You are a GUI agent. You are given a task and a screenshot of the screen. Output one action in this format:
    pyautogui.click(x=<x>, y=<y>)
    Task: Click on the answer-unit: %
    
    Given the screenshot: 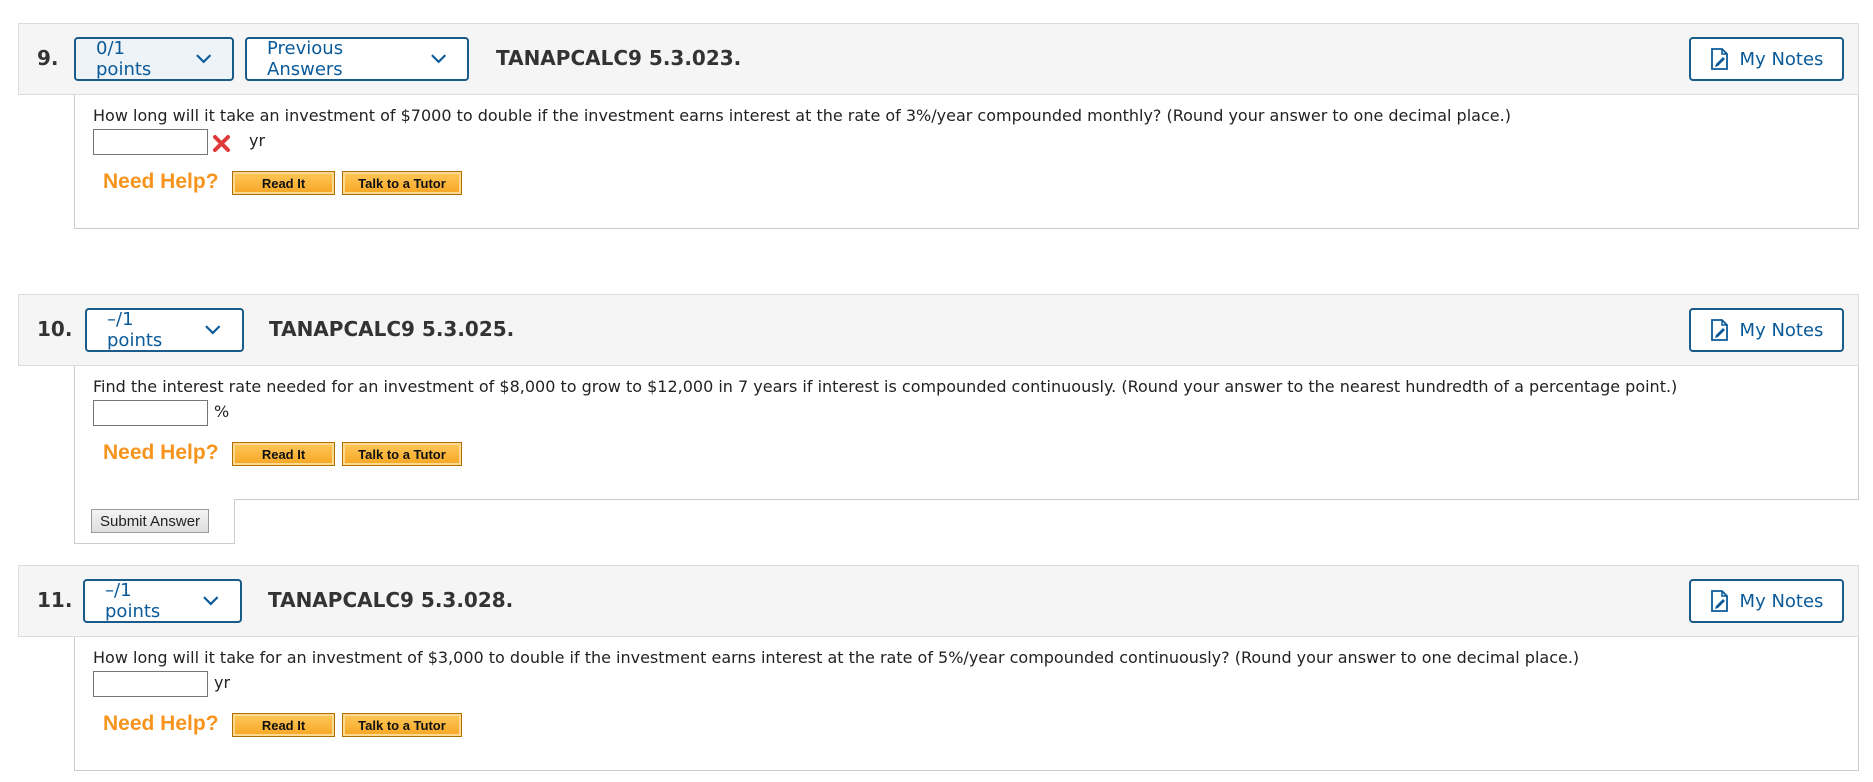 What is the action you would take?
    pyautogui.click(x=222, y=411)
    